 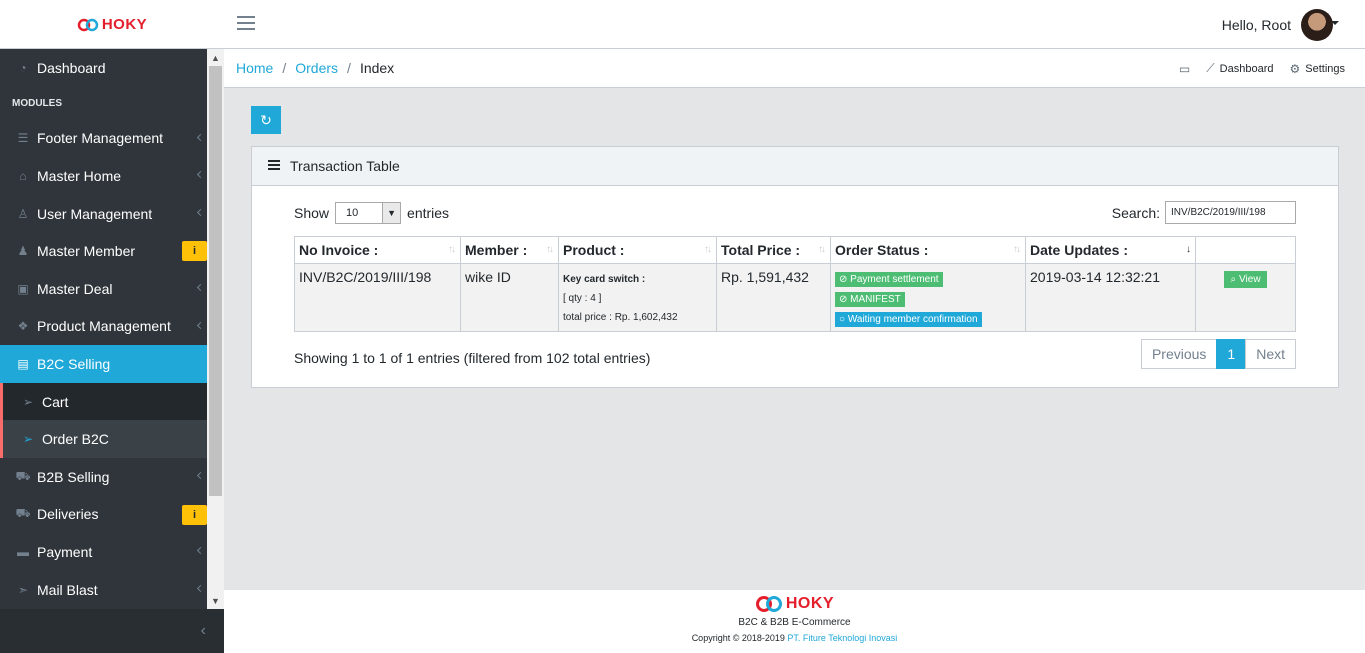 What do you see at coordinates (37, 103) in the screenshot?
I see `nav-section-title: MODULES` at bounding box center [37, 103].